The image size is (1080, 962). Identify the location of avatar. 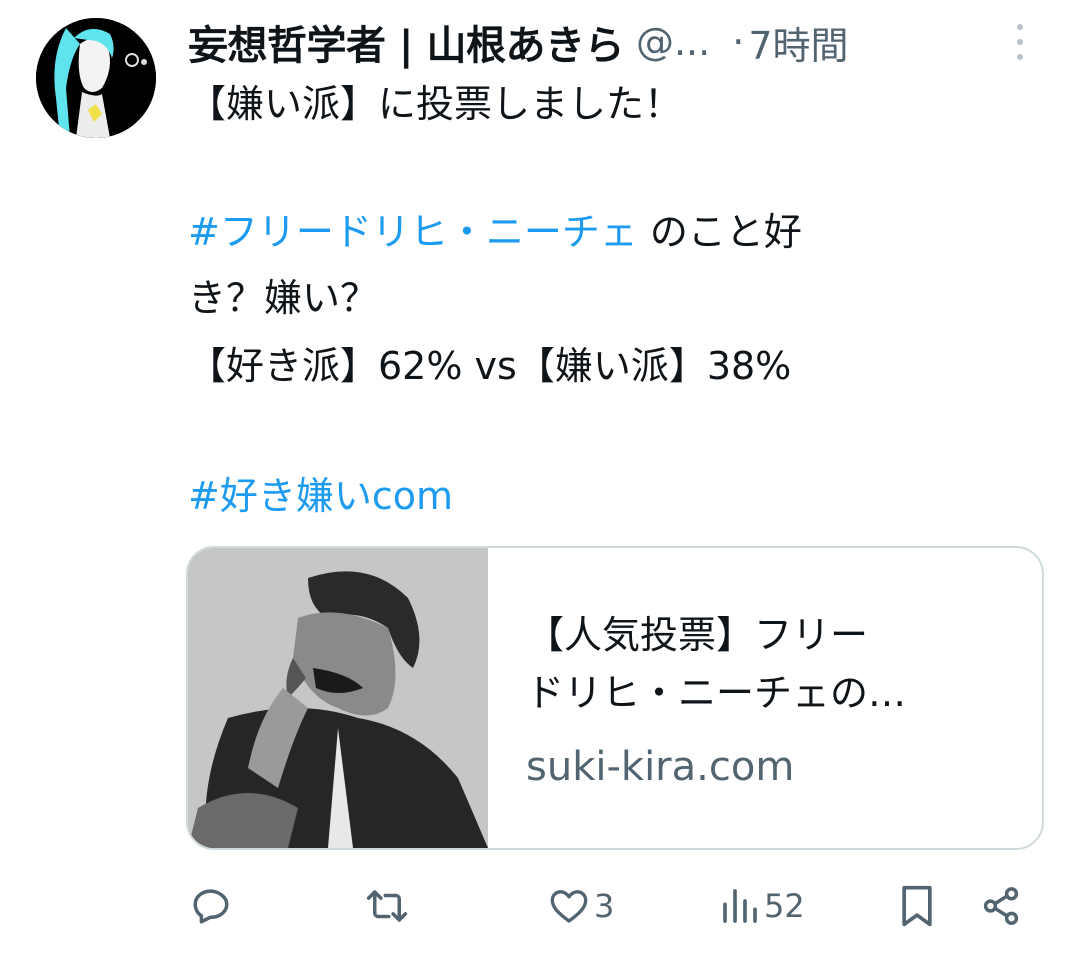
(96, 78).